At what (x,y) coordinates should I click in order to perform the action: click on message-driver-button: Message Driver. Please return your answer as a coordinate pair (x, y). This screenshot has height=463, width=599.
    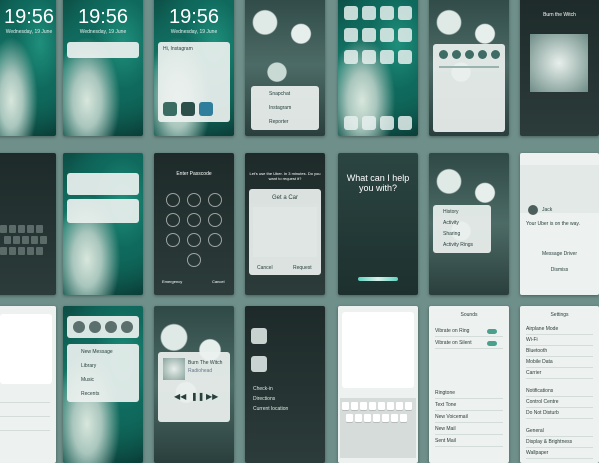
    Looking at the image, I should click on (559, 254).